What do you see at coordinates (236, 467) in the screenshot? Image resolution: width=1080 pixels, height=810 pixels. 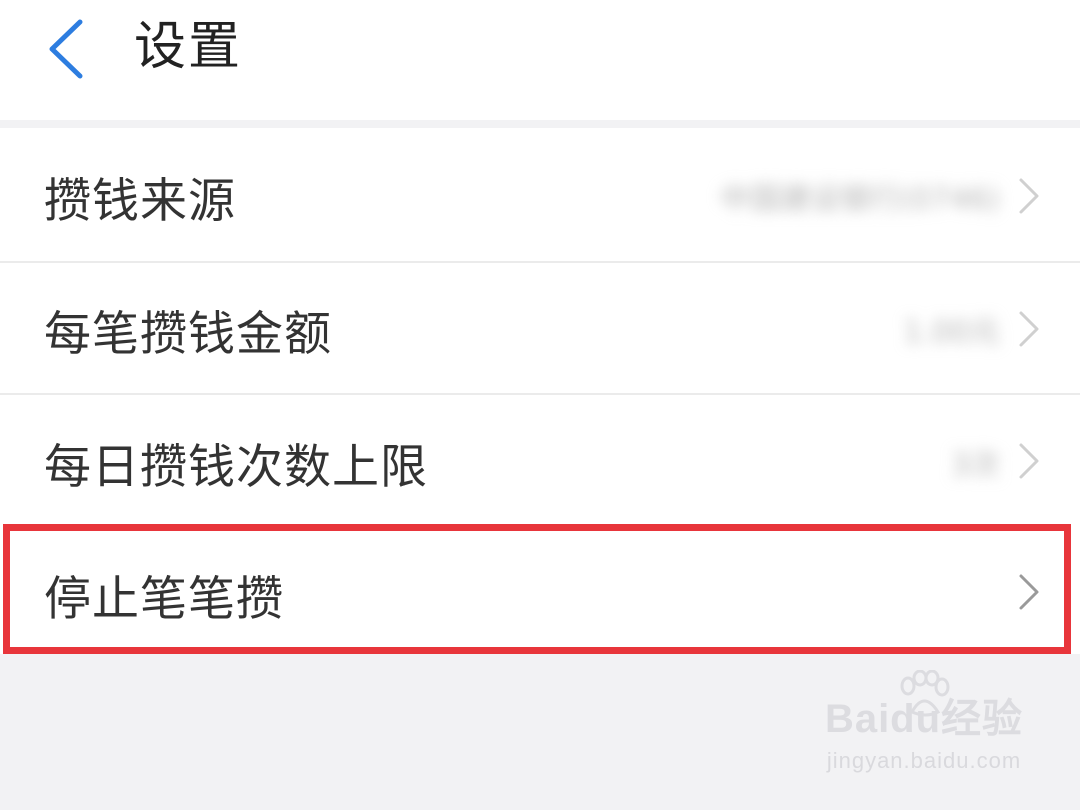 I see `list-item-label: 每日攒钱次数上限` at bounding box center [236, 467].